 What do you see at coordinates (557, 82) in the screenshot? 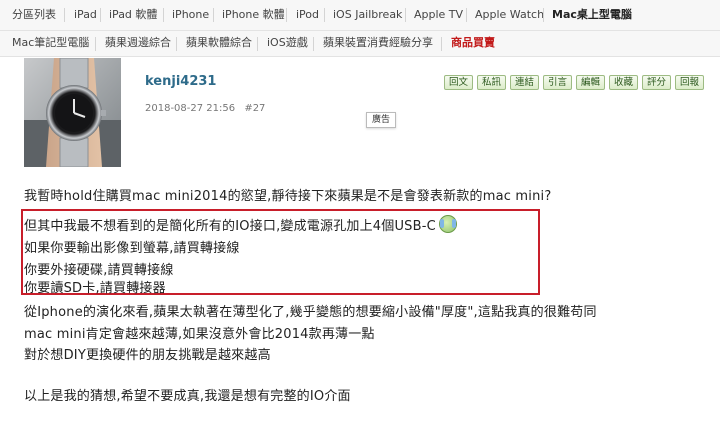
I see `quote-button: 引言` at bounding box center [557, 82].